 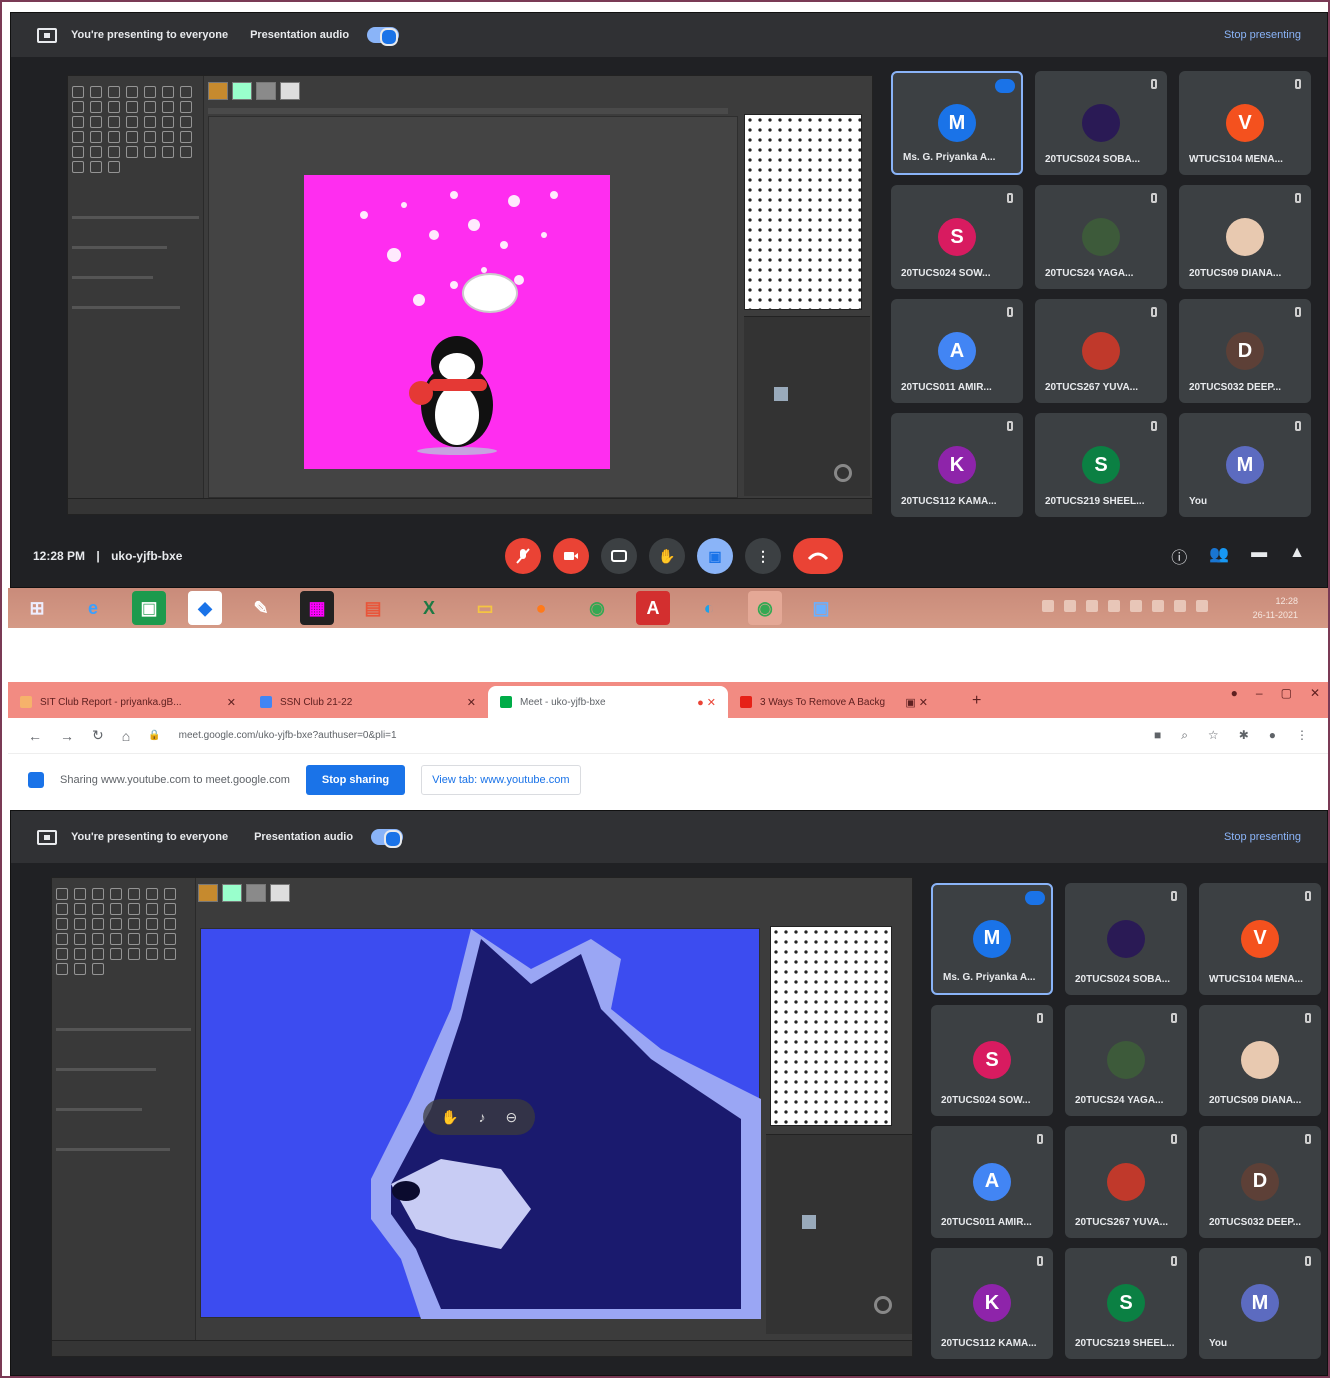 I want to click on overlay-audio-icon: ♪, so click(x=481, y=1117).